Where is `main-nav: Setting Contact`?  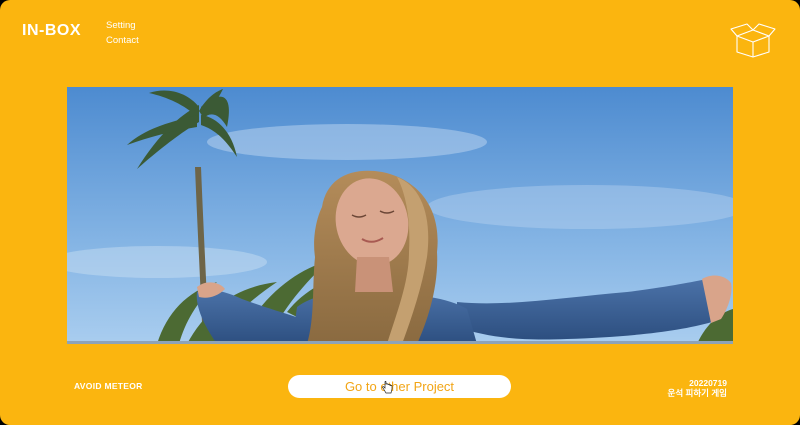 main-nav: Setting Contact is located at coordinates (122, 33).